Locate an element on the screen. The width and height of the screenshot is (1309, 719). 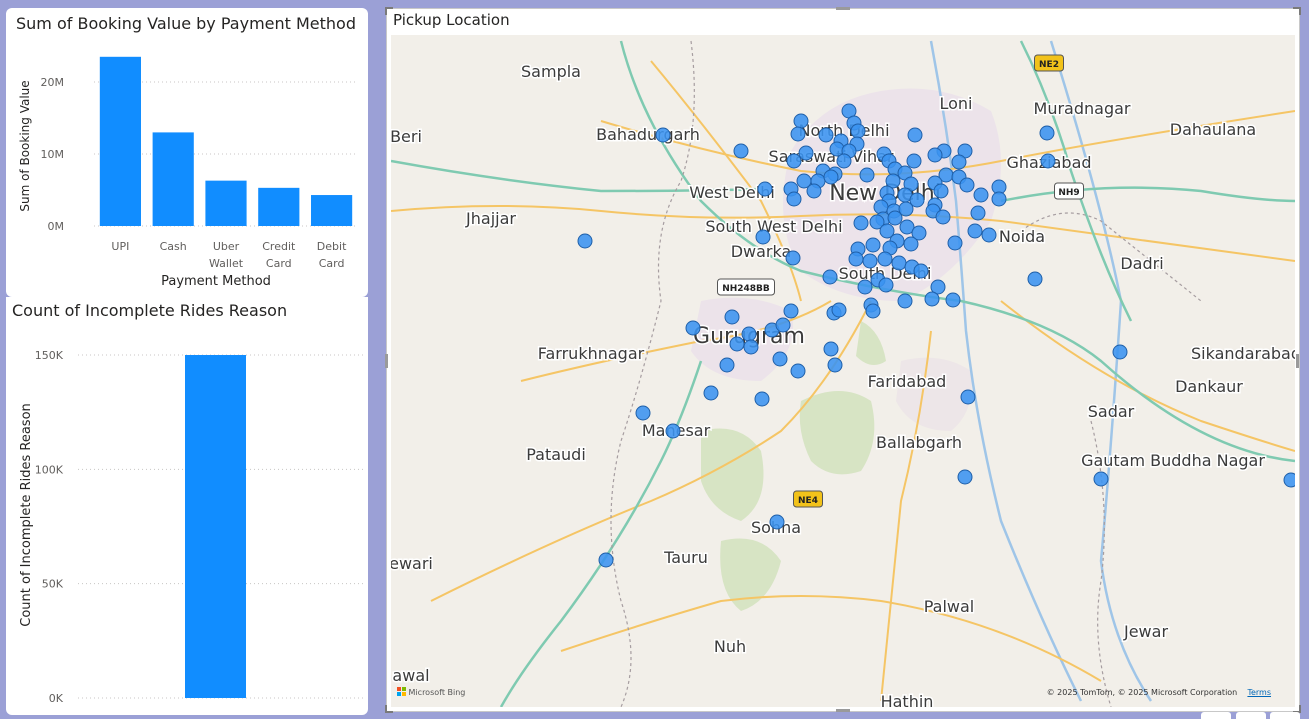
bar-upi is located at coordinates (120, 141).